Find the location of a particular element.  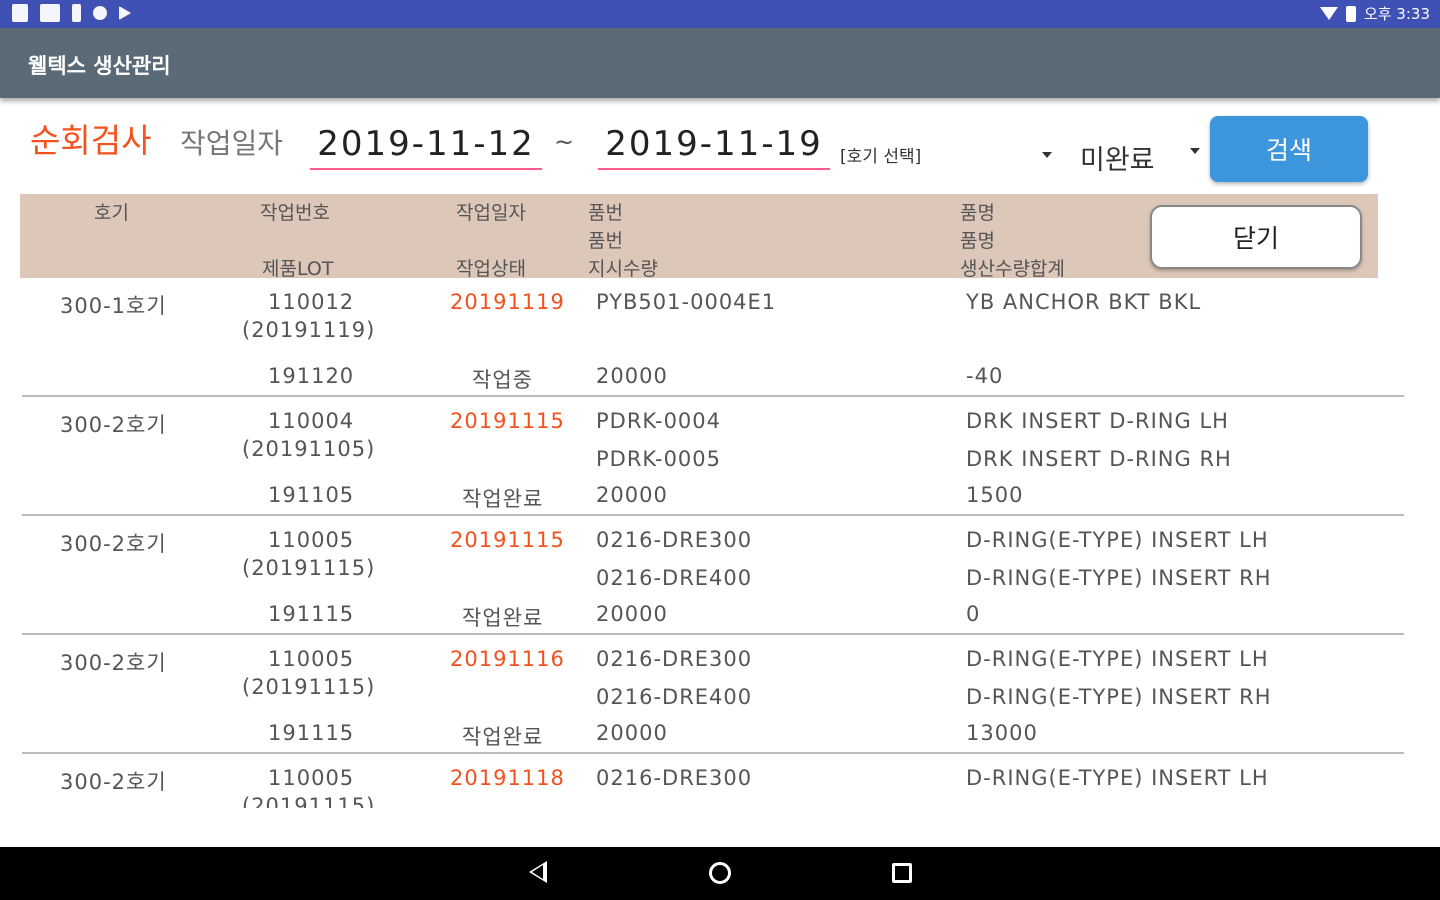

row-prod-sum: 0 is located at coordinates (973, 614).